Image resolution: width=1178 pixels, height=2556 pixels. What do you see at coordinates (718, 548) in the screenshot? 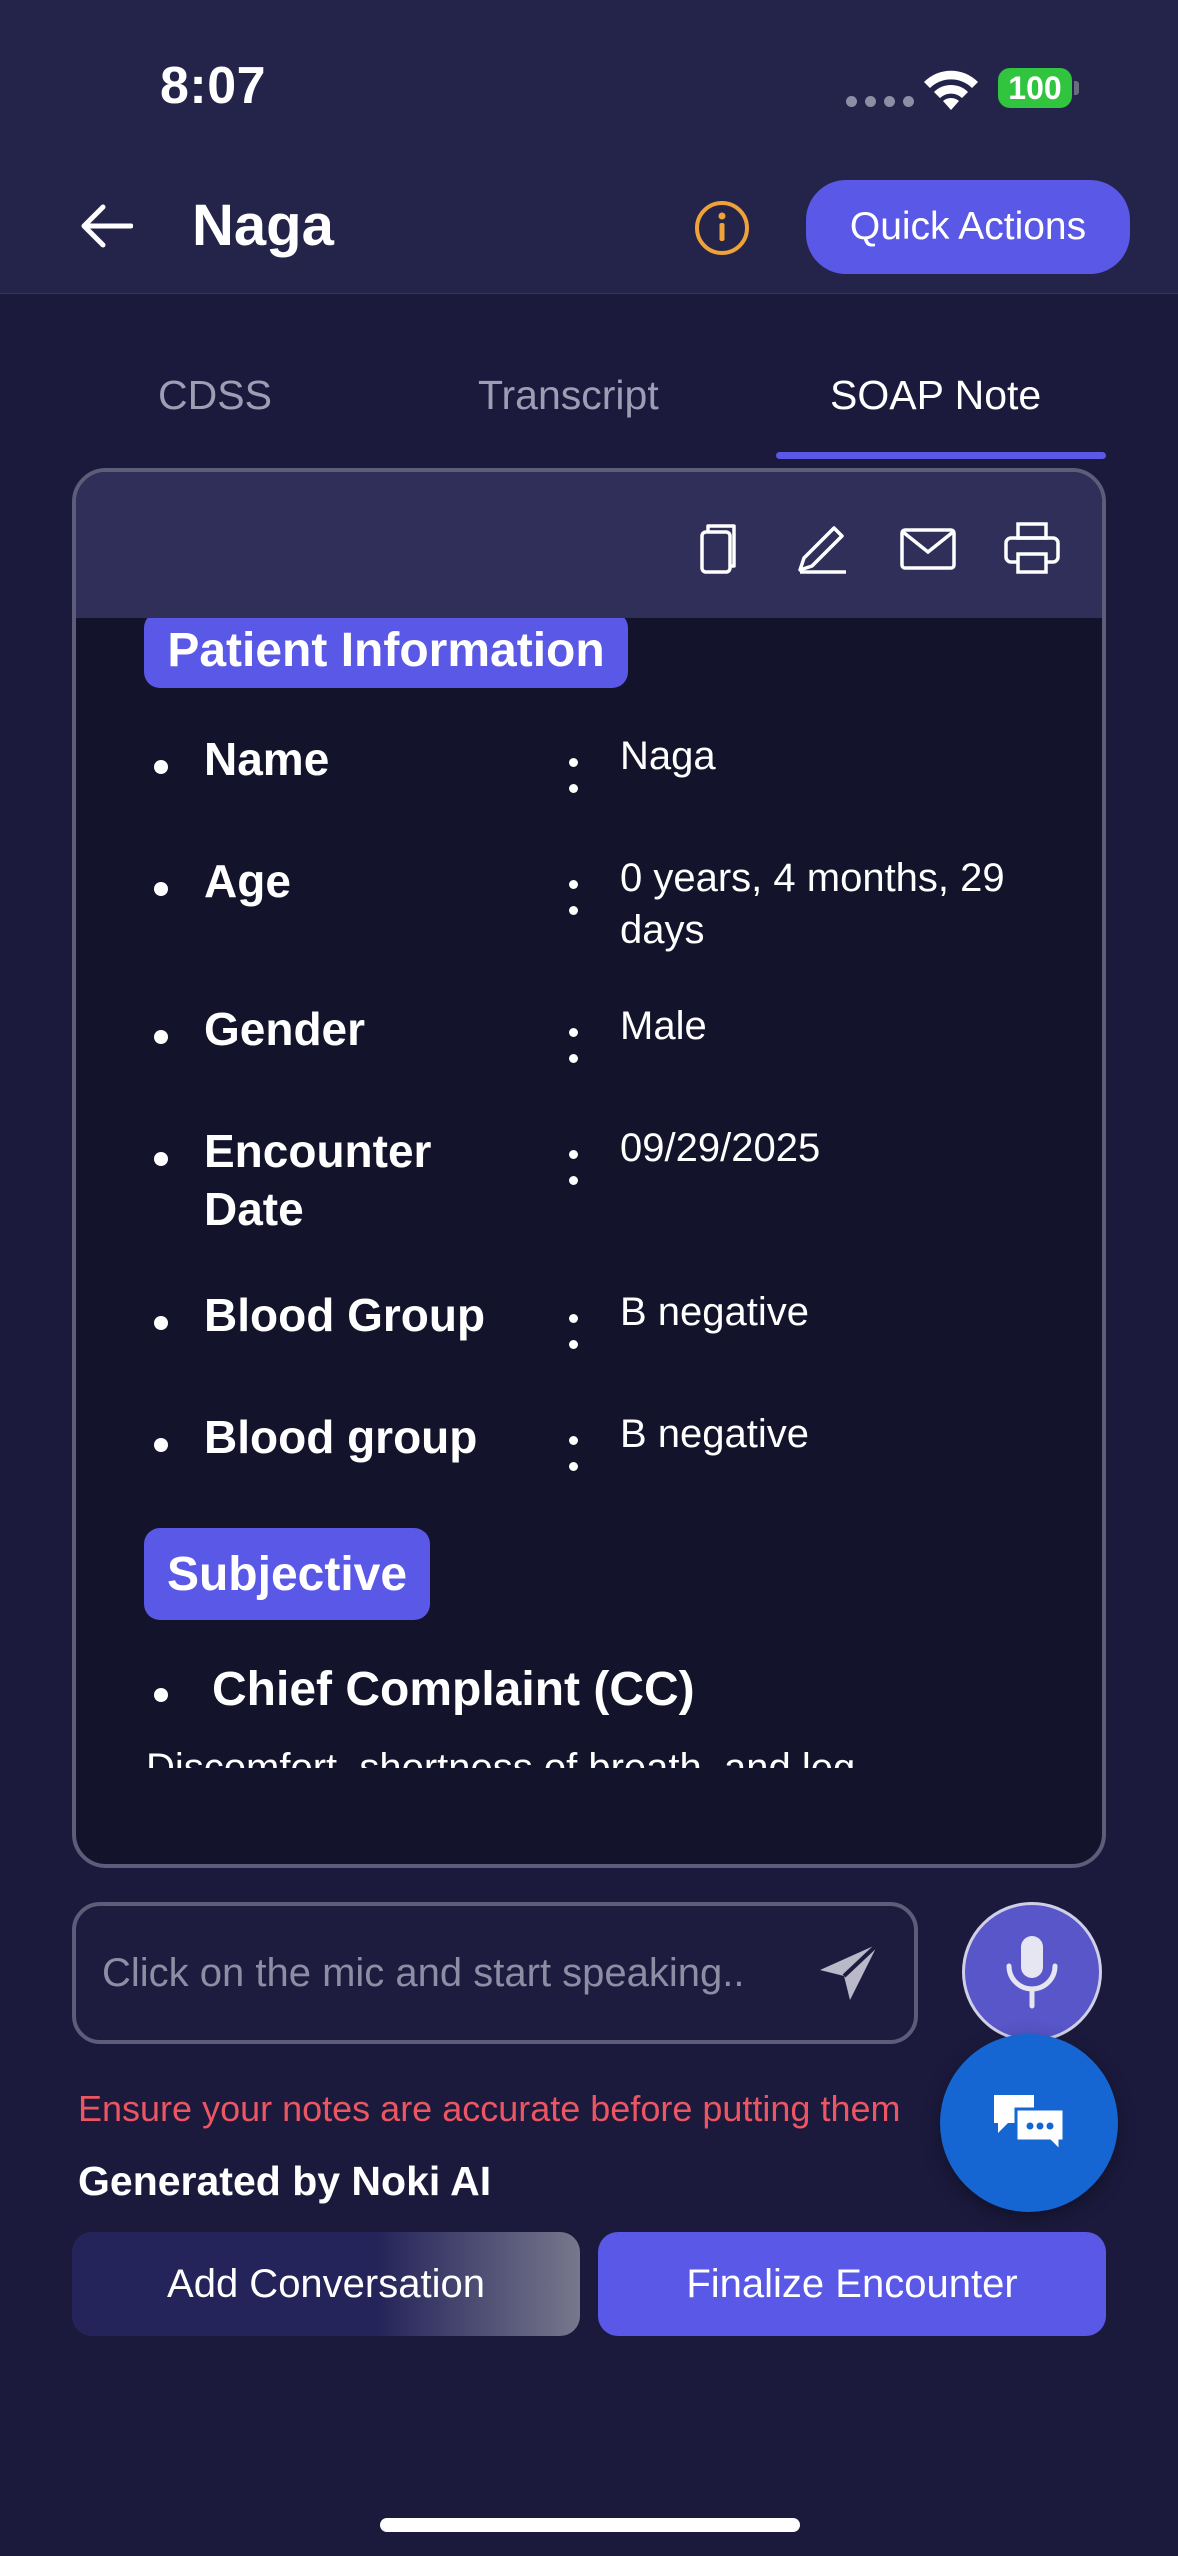
I see `copy-icon` at bounding box center [718, 548].